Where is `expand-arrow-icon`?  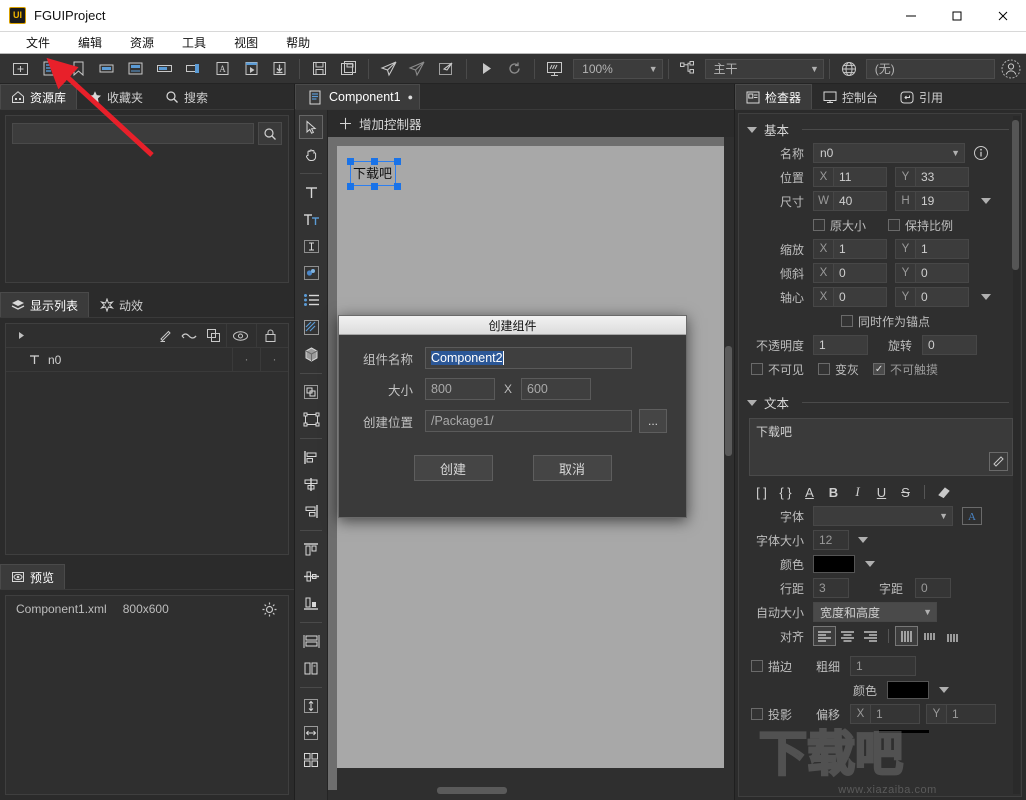
expand-arrow-icon is located at coordinates (21, 336).